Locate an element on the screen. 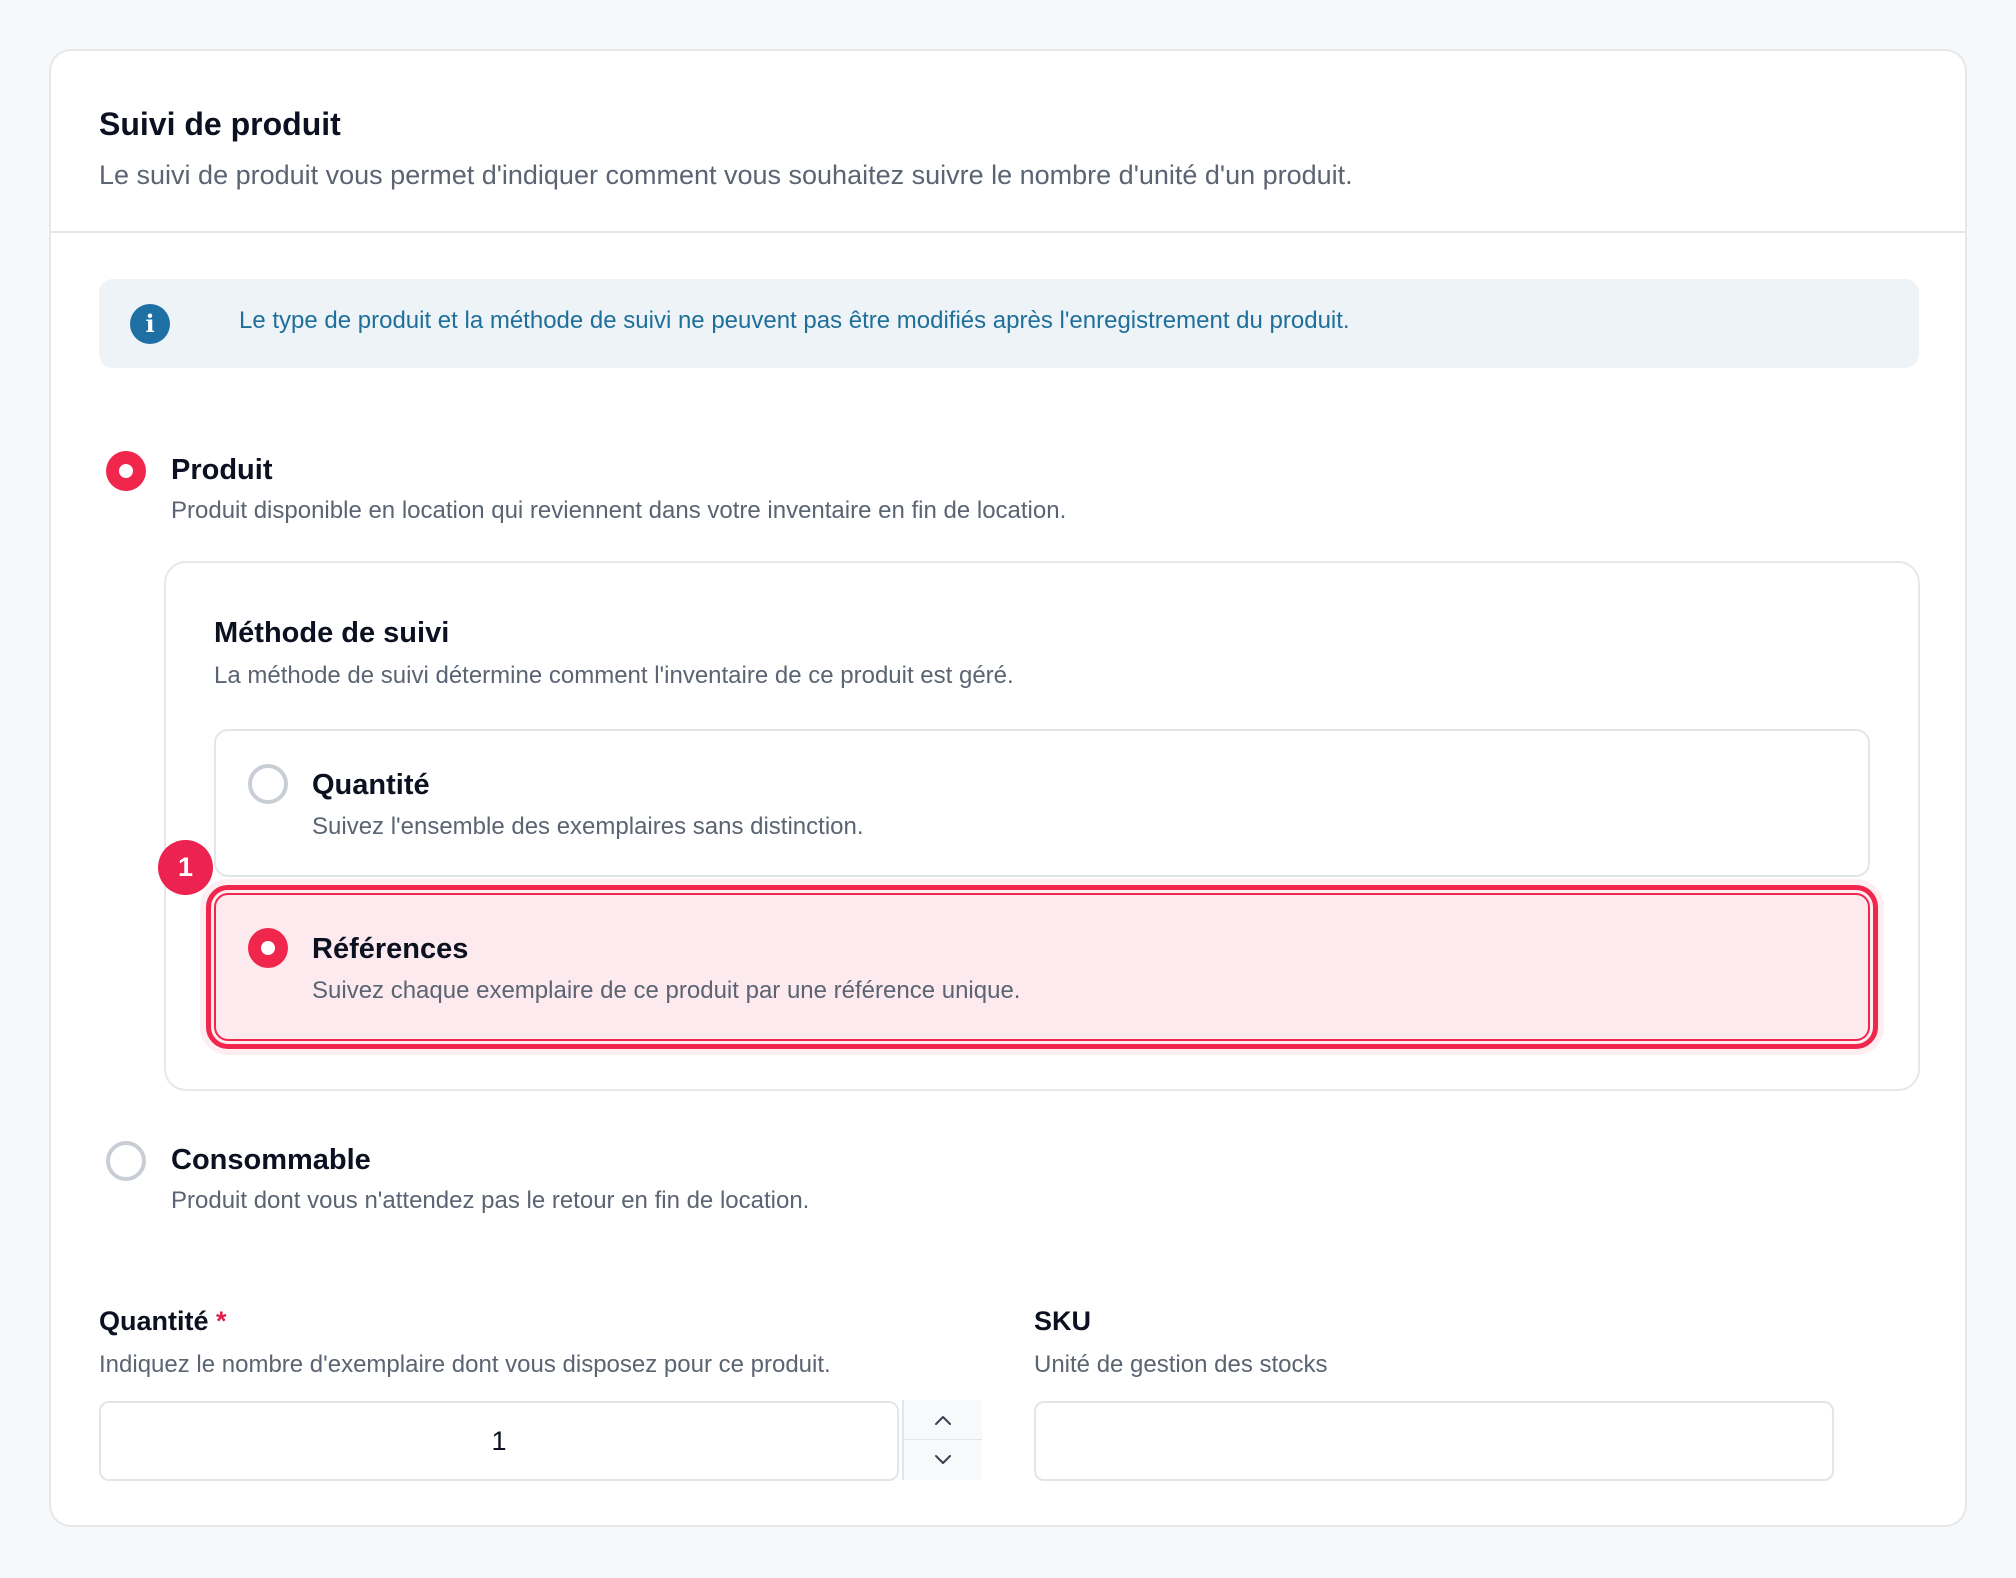 This screenshot has height=1578, width=2016. quantity-input-value: 1 is located at coordinates (499, 1441).